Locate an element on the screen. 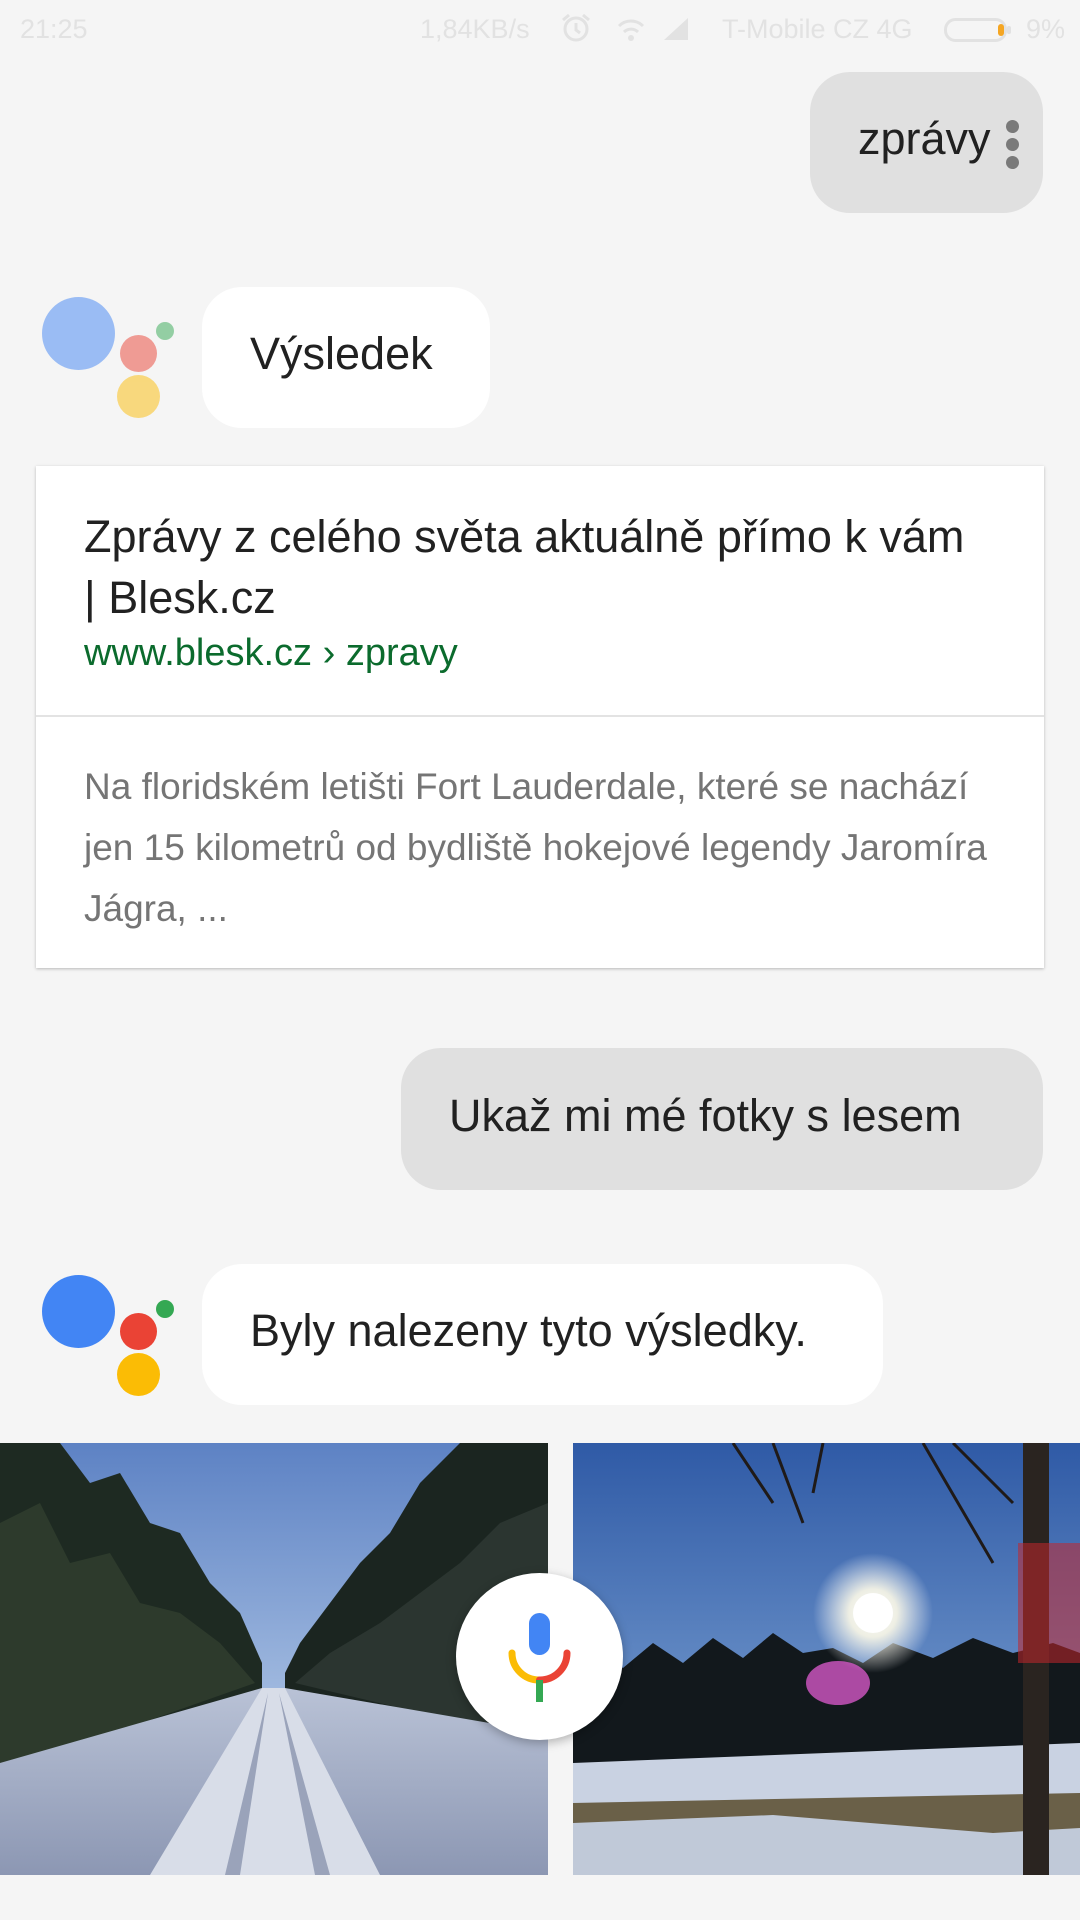 This screenshot has height=1920, width=1080. sunny-forest-image is located at coordinates (826, 1659).